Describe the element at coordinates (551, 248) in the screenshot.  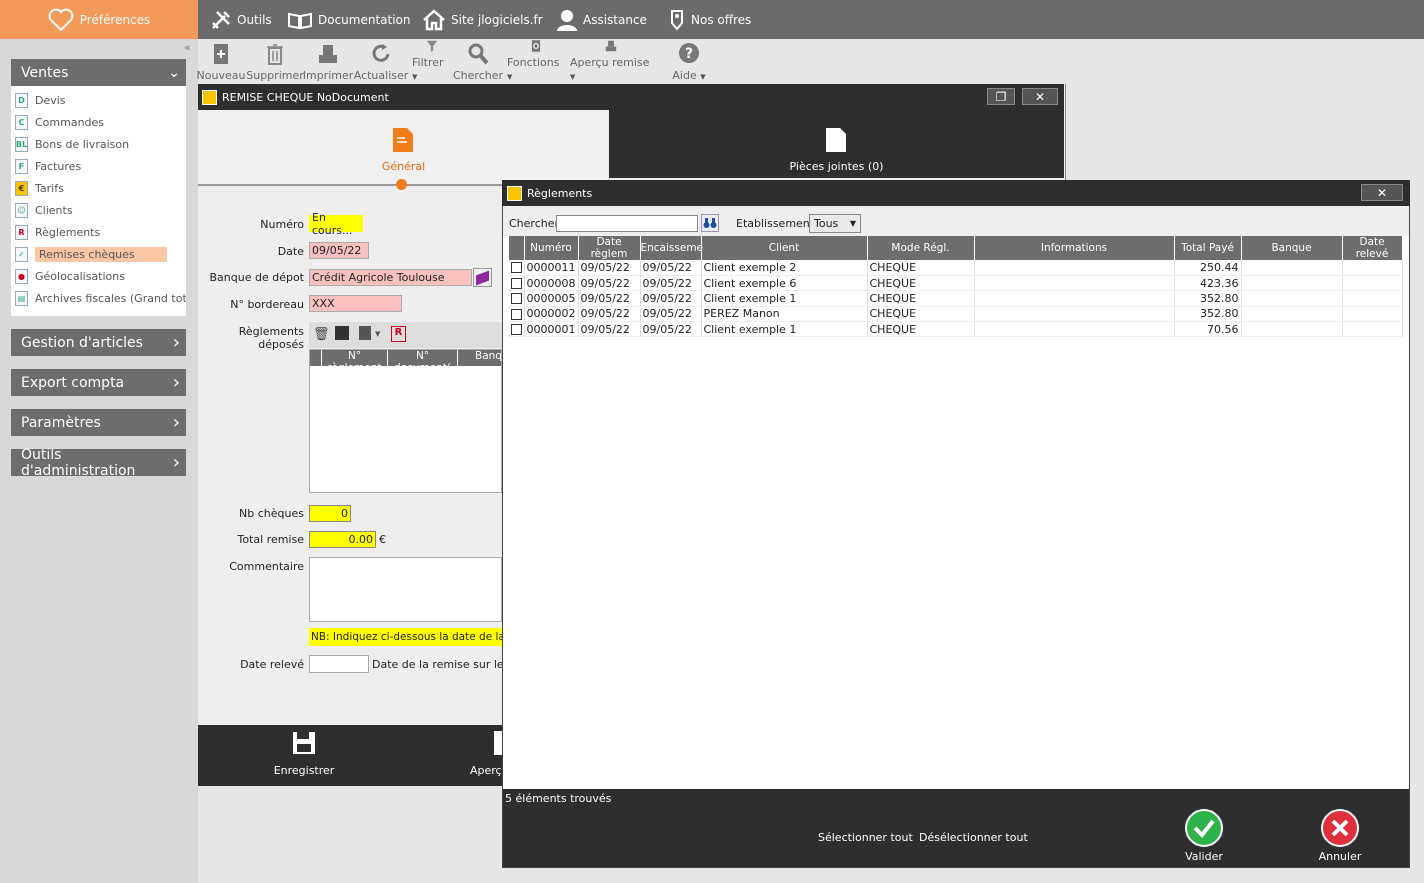
I see `col-header: Numéro` at that location.